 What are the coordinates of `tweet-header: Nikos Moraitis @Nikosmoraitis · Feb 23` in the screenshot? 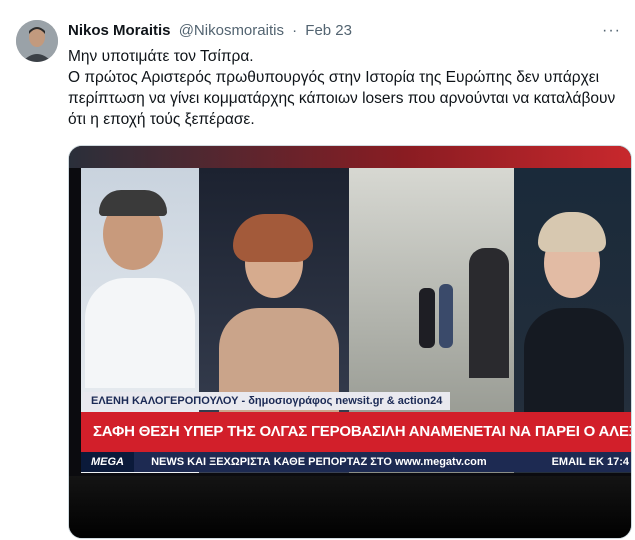 It's located at (210, 30).